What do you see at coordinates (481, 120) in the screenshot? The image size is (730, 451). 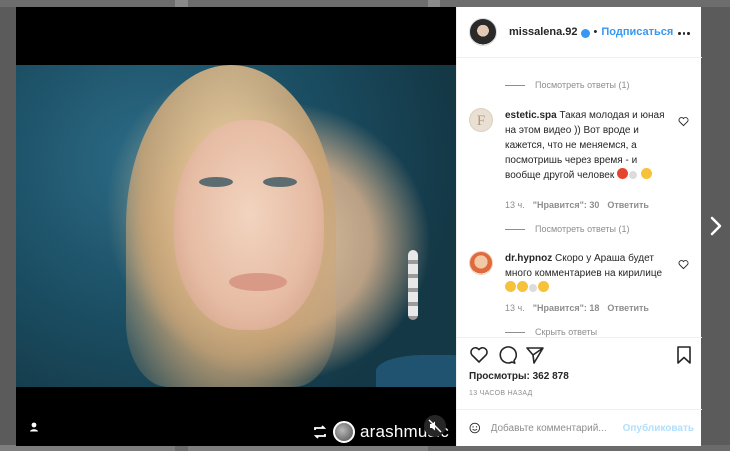 I see `commenter-avatar: F` at bounding box center [481, 120].